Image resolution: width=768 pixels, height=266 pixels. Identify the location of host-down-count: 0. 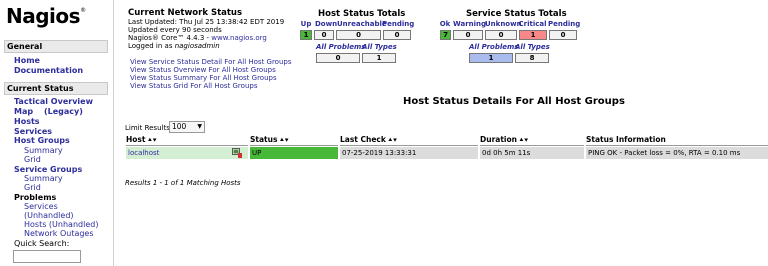
(324, 35).